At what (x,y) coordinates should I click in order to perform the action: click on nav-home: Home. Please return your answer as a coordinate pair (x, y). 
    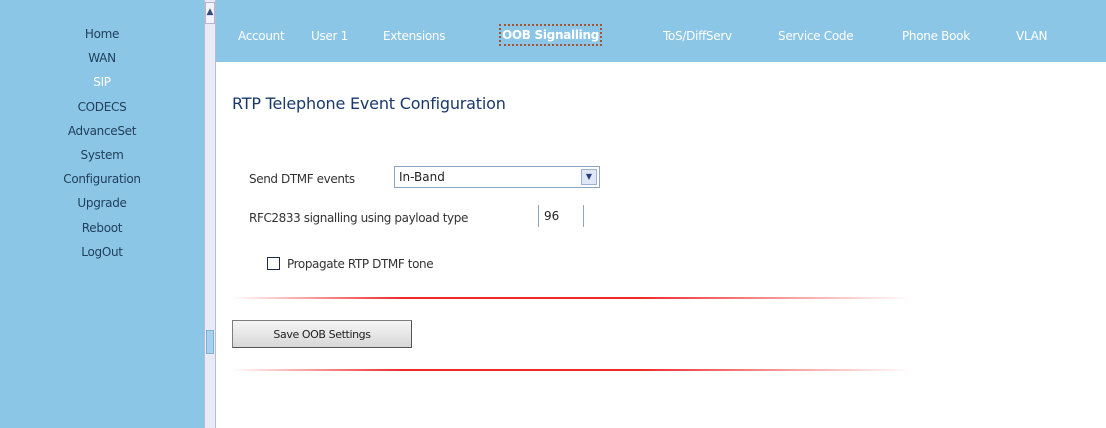
    Looking at the image, I should click on (102, 34).